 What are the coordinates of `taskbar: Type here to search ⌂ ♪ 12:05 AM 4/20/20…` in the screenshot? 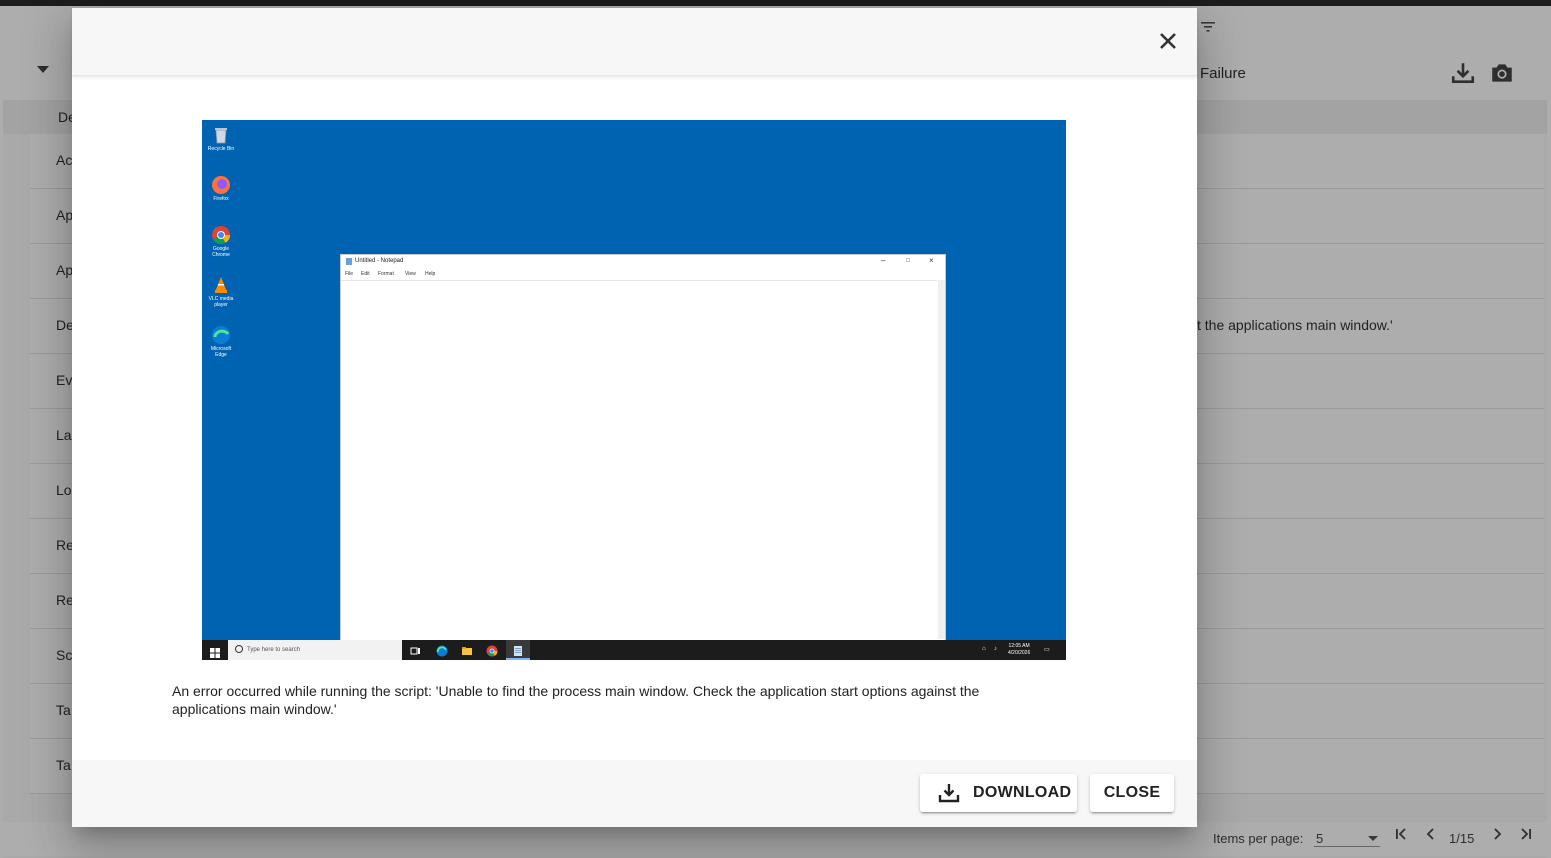 It's located at (634, 650).